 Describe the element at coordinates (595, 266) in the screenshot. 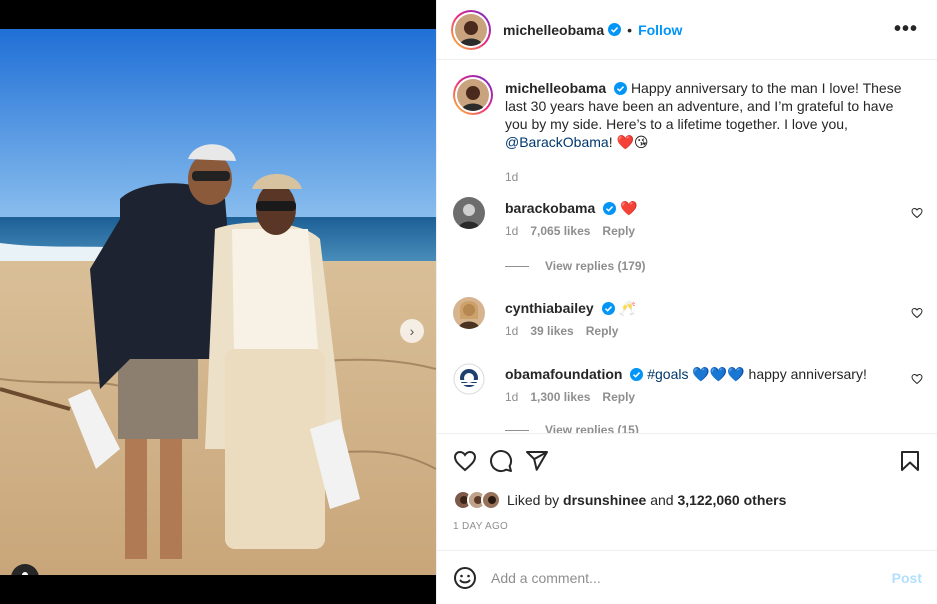

I see `view-replies-label: View replies (179)` at that location.